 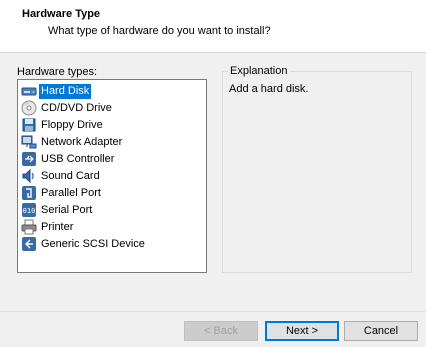 I want to click on hard-disk-icon, so click(x=29, y=91).